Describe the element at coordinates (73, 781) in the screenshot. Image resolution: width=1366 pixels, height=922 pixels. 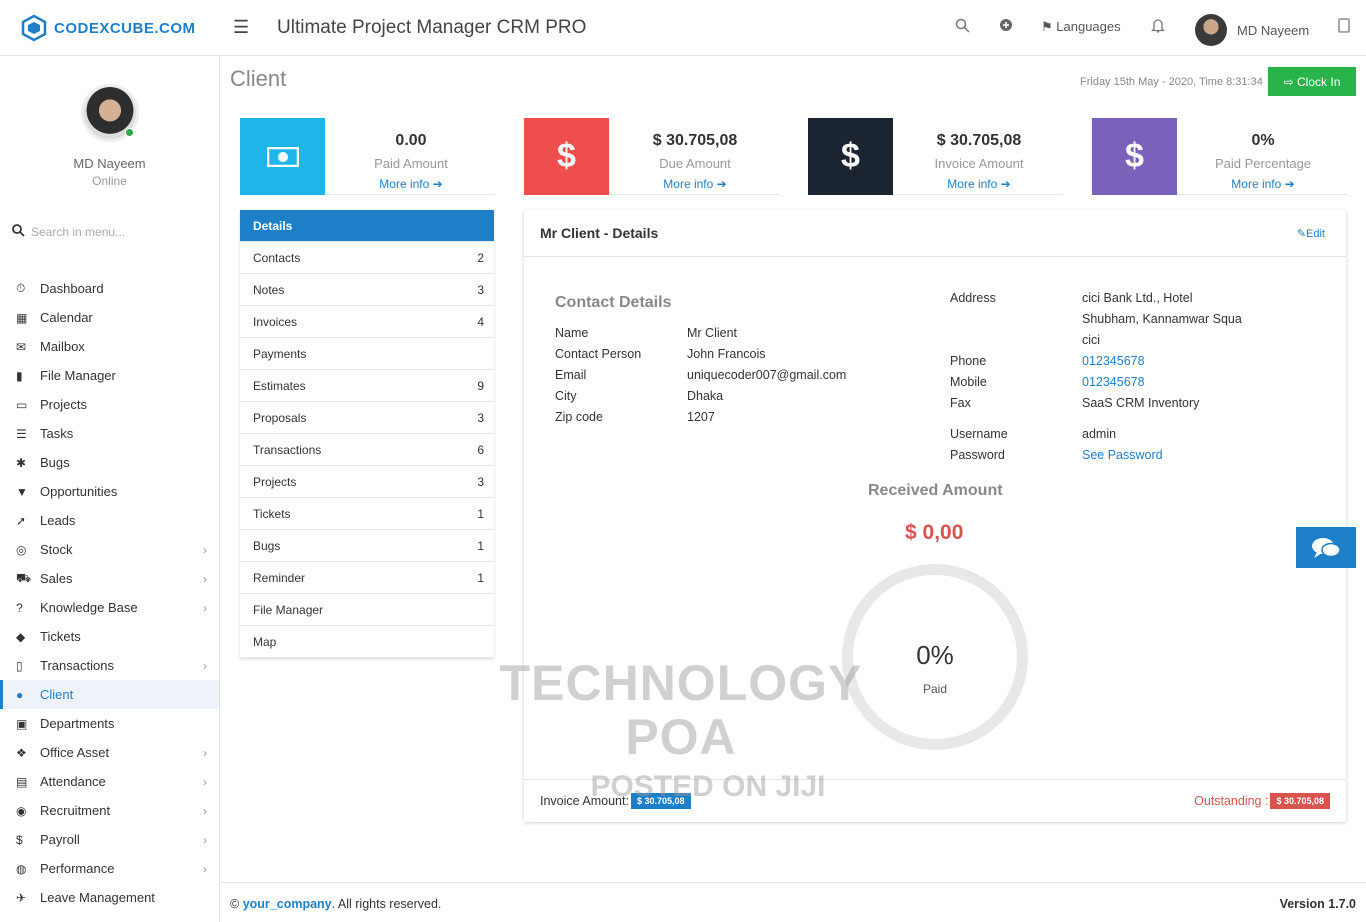
I see `sidebar-item-label: Attendance` at that location.